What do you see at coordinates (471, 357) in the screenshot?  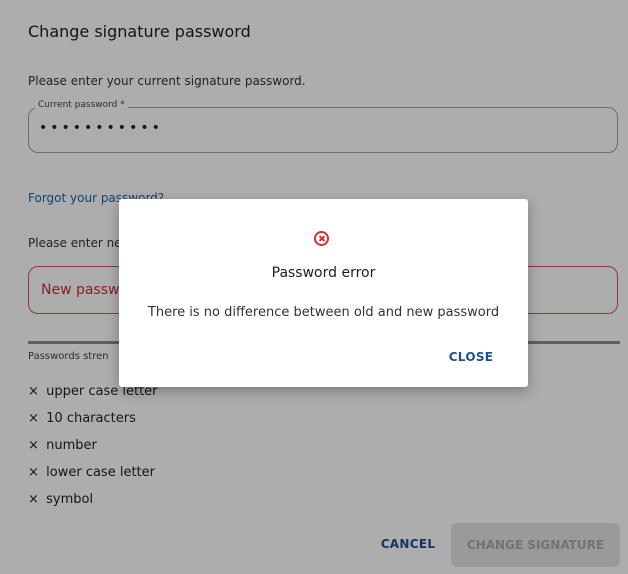 I see `close-button: CLOSE` at bounding box center [471, 357].